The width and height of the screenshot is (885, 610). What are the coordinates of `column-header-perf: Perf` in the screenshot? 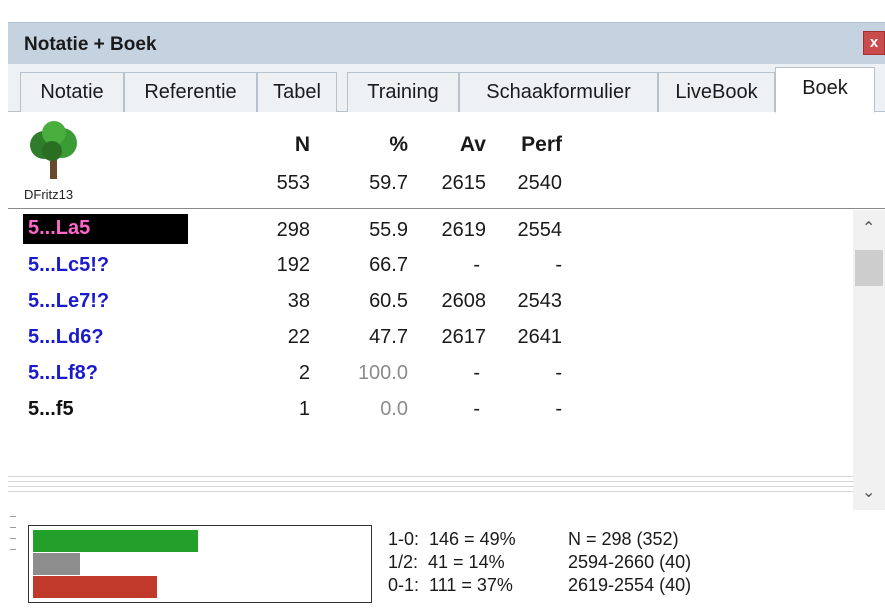 It's located at (530, 145).